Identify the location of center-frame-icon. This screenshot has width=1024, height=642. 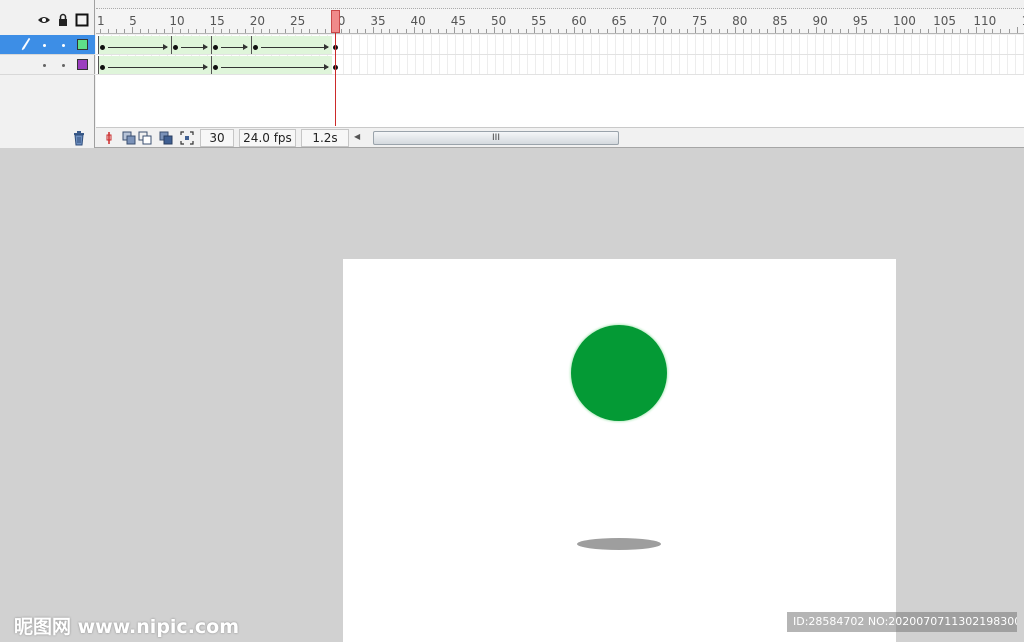
(109, 138).